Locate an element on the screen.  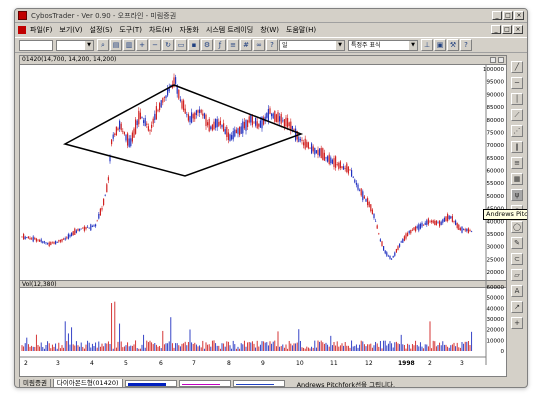
tab-account: 미림증권 is located at coordinates (35, 383).